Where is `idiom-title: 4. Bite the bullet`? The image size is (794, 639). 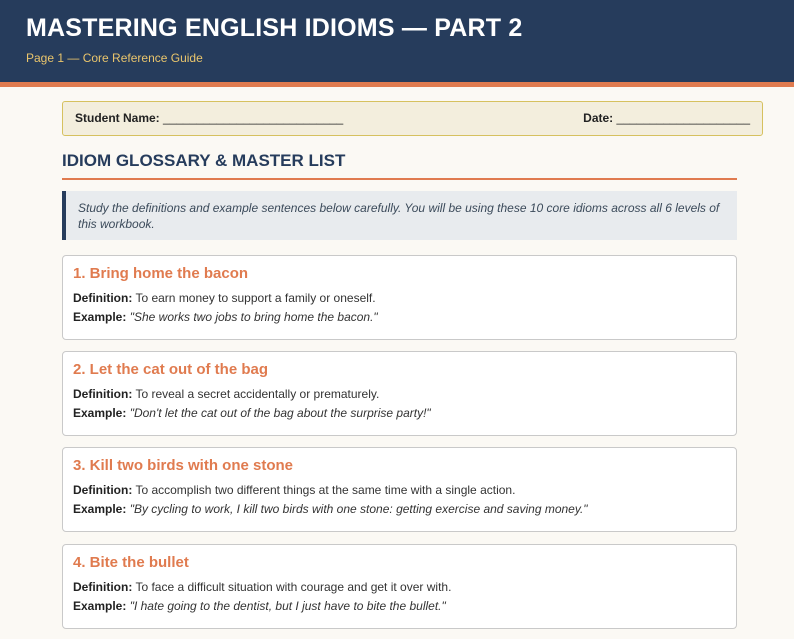
idiom-title: 4. Bite the bullet is located at coordinates (131, 562).